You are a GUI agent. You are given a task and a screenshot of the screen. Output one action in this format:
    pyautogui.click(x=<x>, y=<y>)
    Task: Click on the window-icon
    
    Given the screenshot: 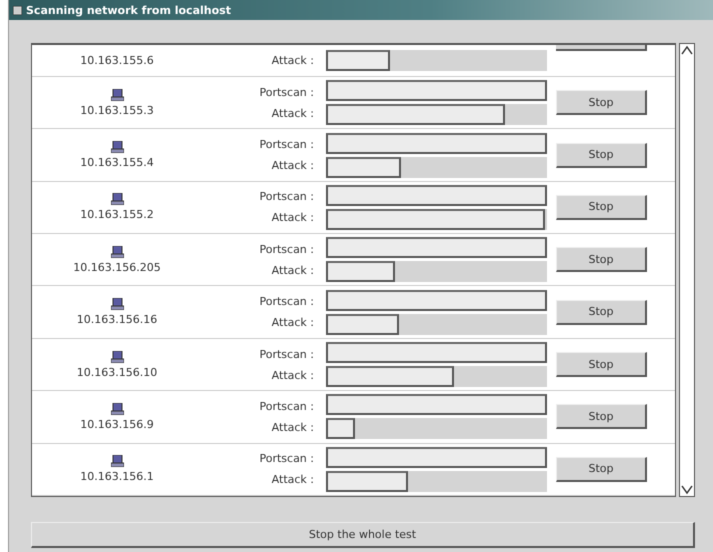 What is the action you would take?
    pyautogui.click(x=17, y=10)
    